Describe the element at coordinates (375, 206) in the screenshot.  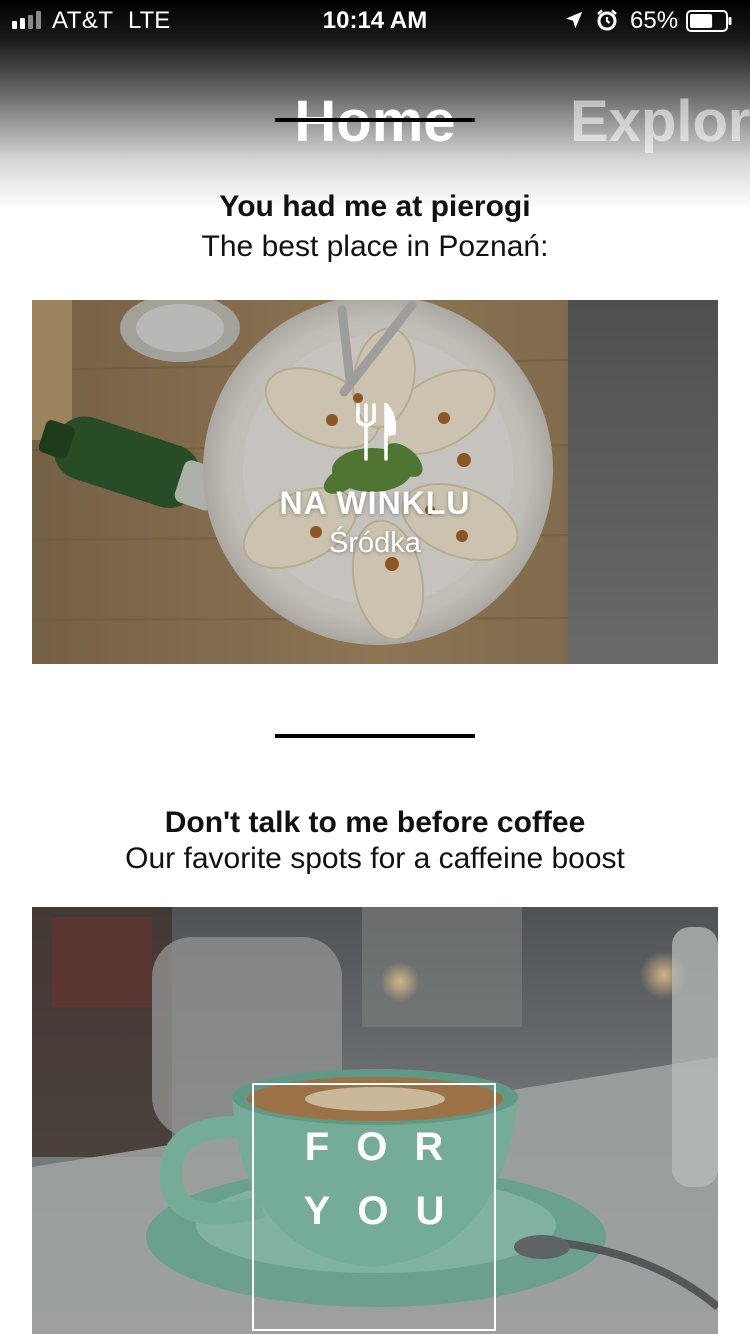
I see `section-title: You had me at pierogi` at that location.